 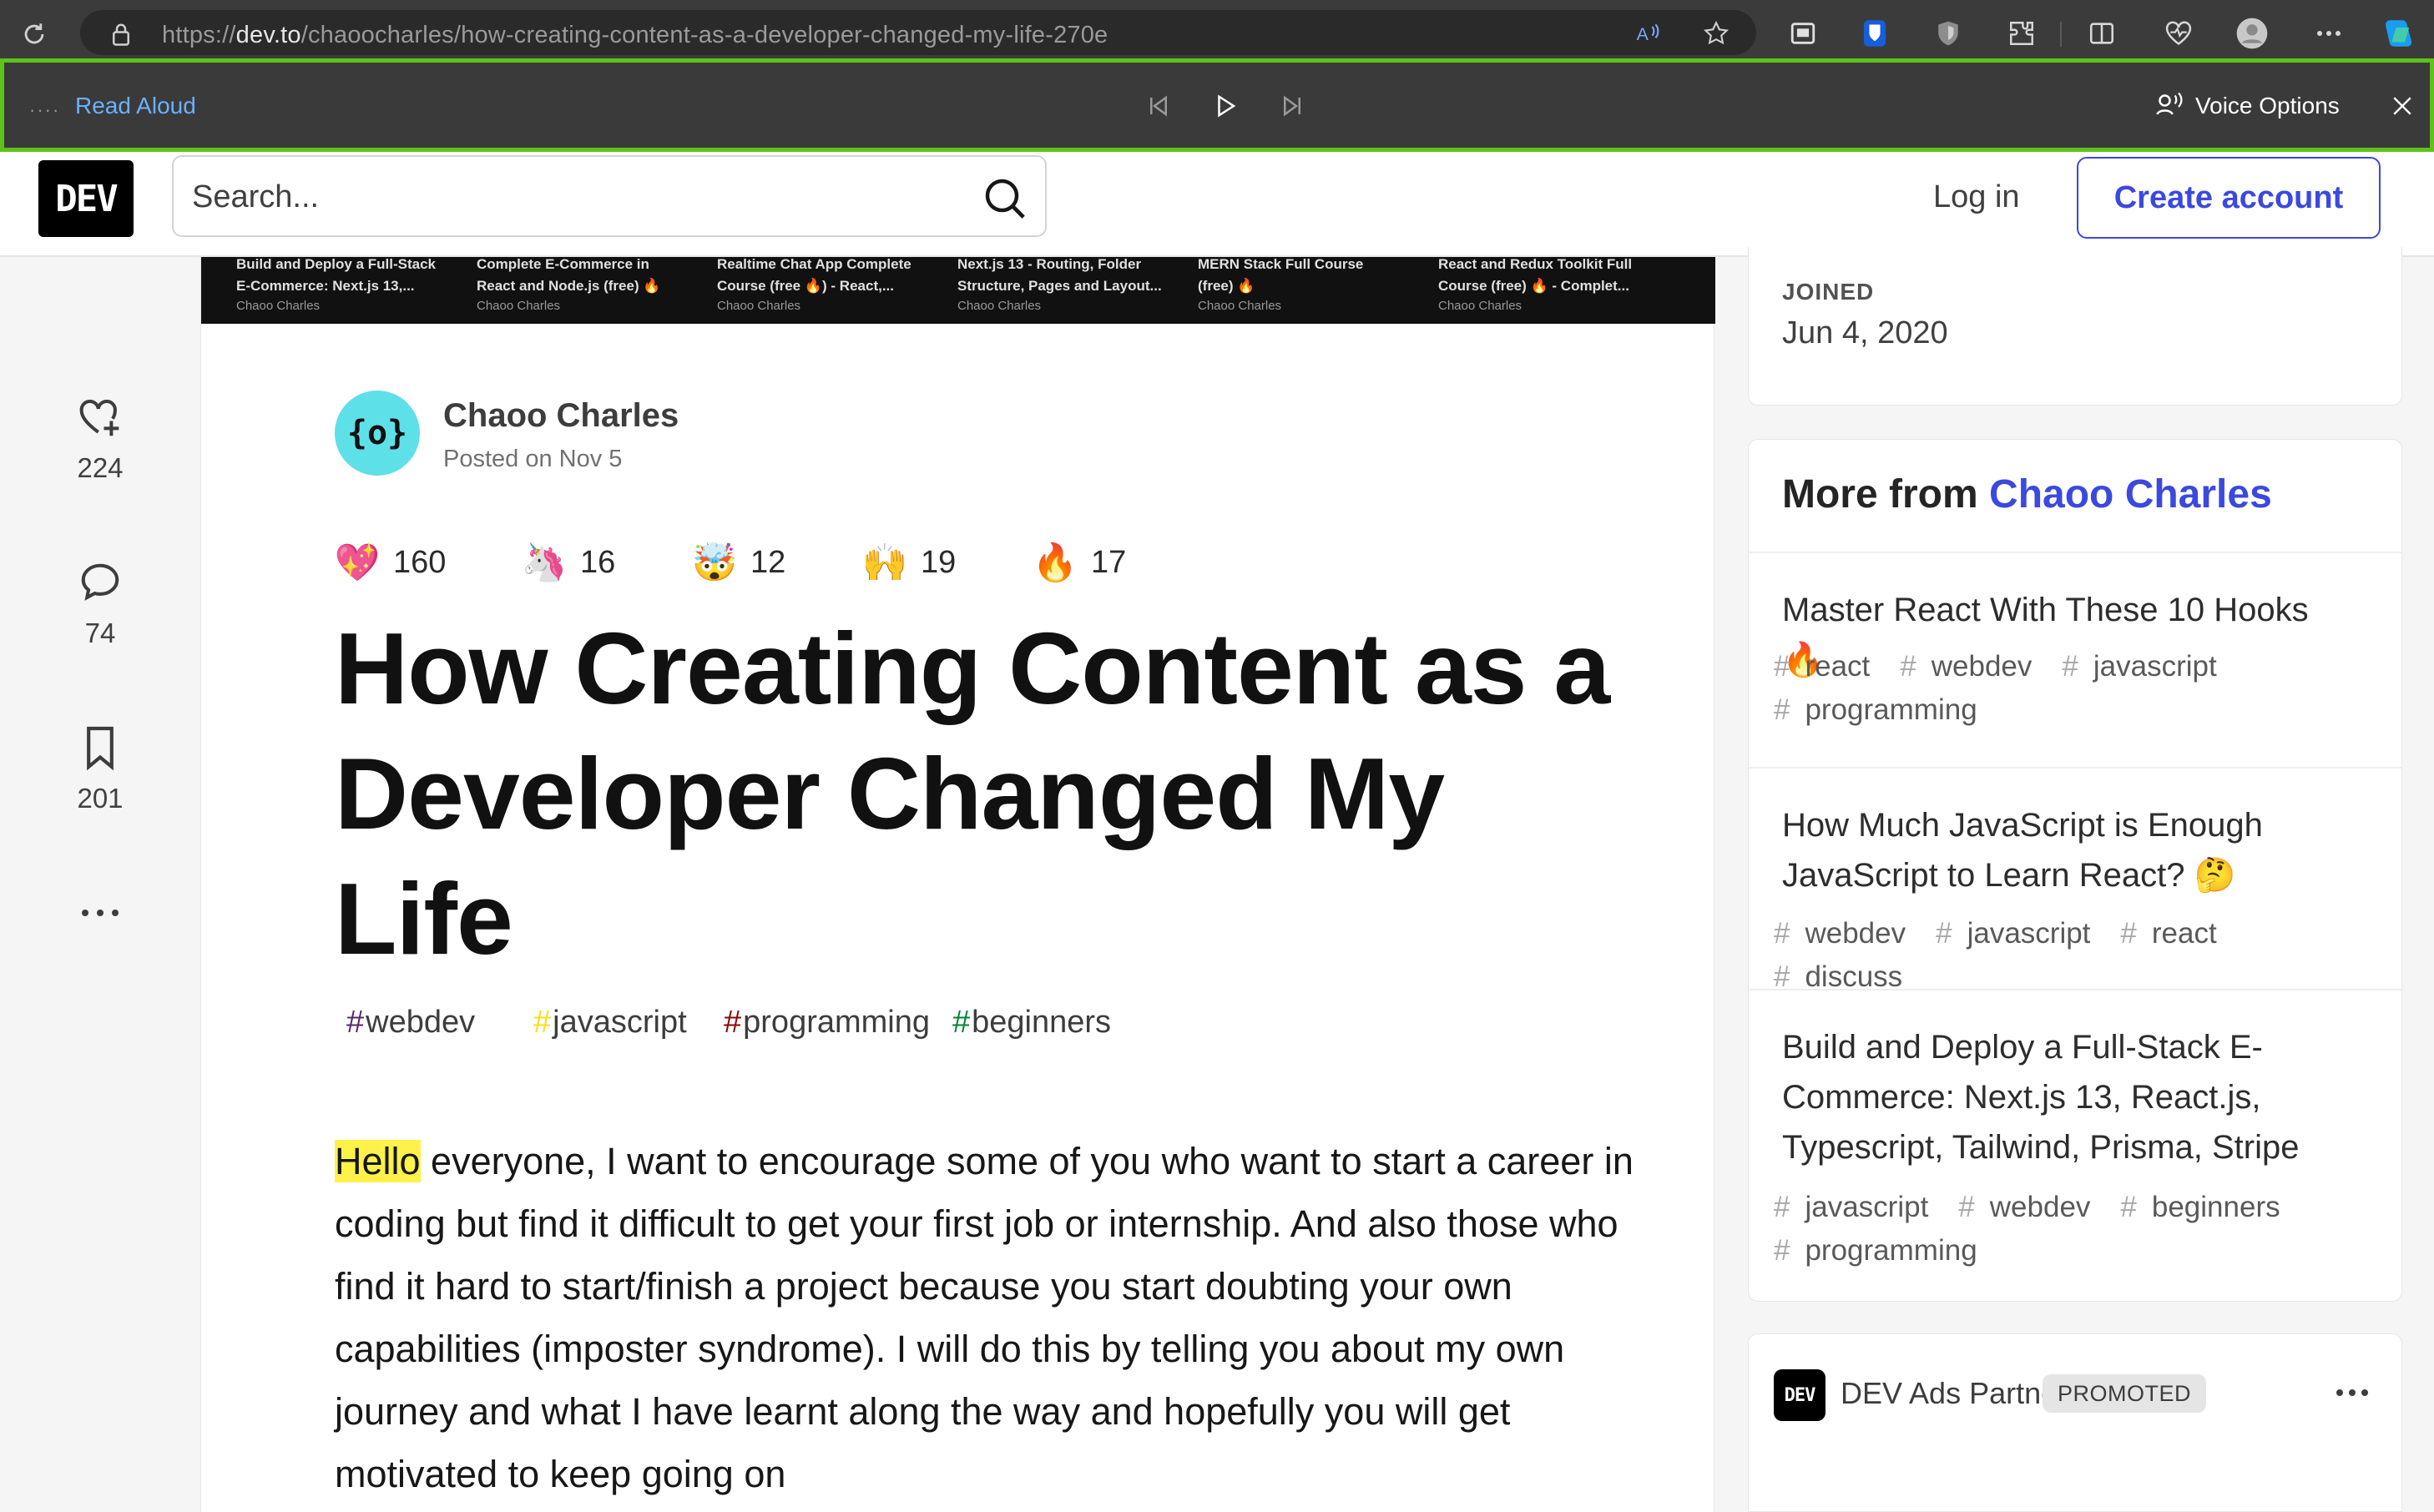 What do you see at coordinates (121, 36) in the screenshot?
I see `lock-icon` at bounding box center [121, 36].